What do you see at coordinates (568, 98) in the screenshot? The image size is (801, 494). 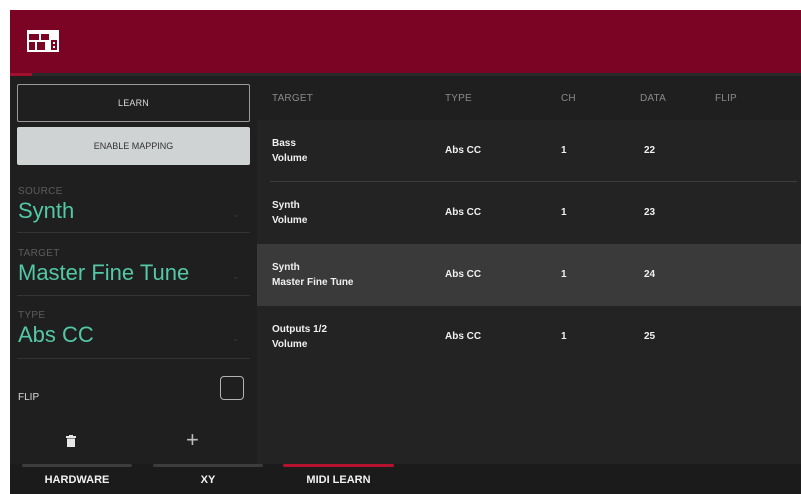 I see `column-header-ch: CH` at bounding box center [568, 98].